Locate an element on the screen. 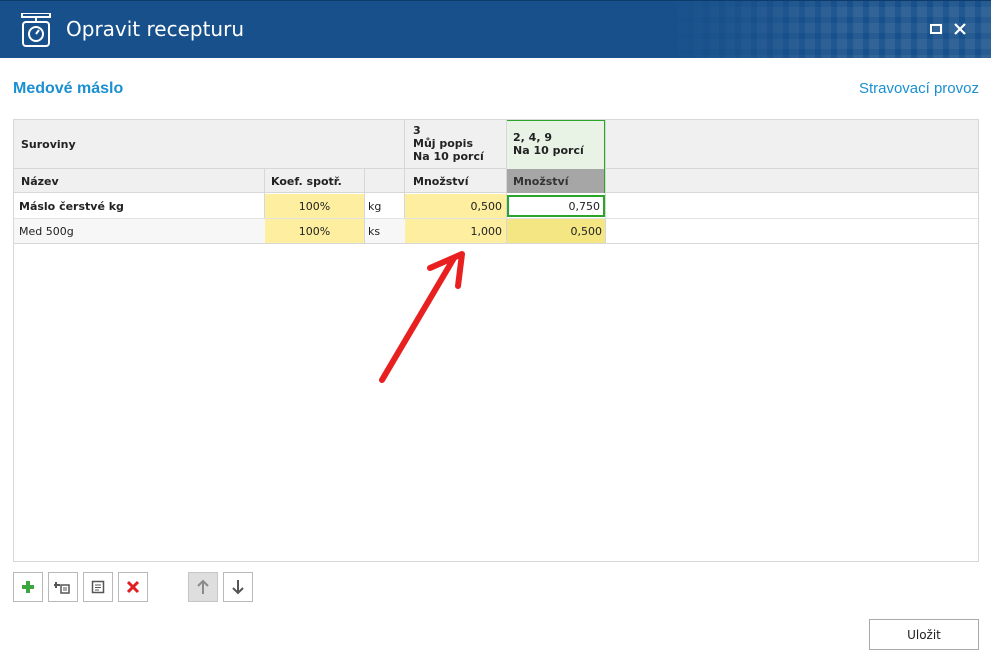 Image resolution: width=991 pixels, height=658 pixels. plus-icon is located at coordinates (28, 587).